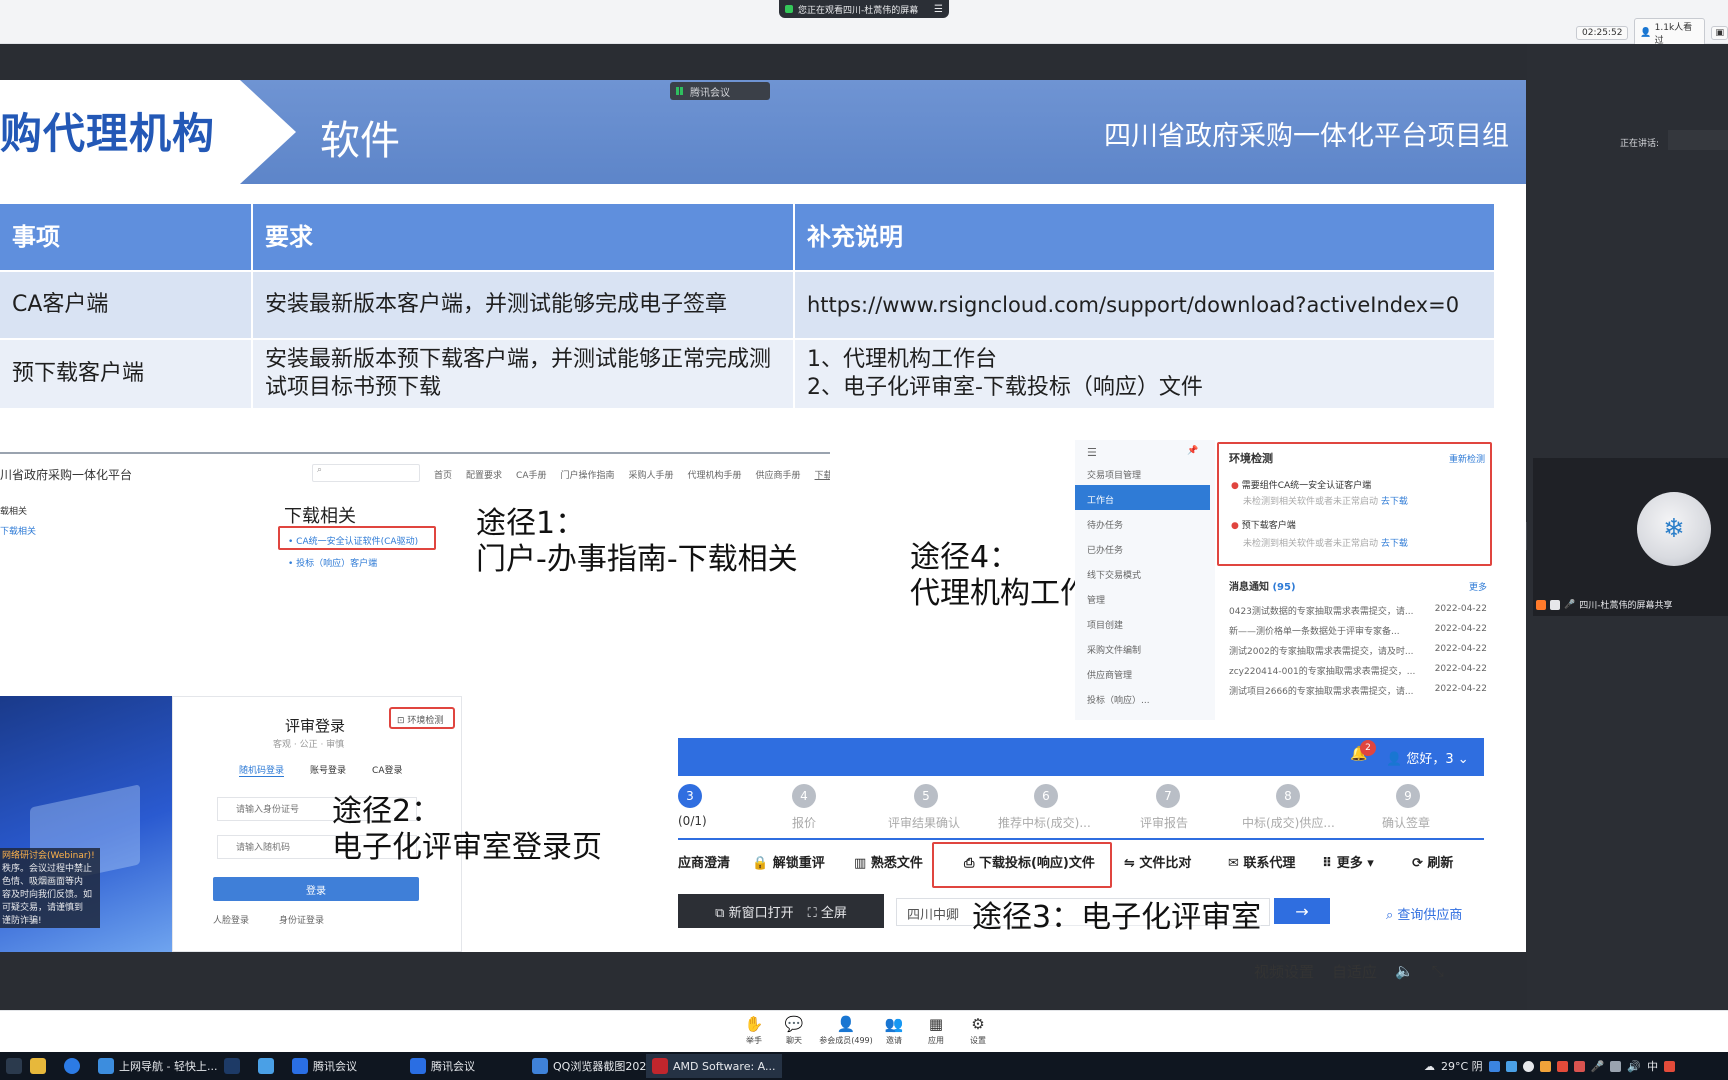 The height and width of the screenshot is (1080, 1728). I want to click on notice-more-link: 更多, so click(1478, 586).